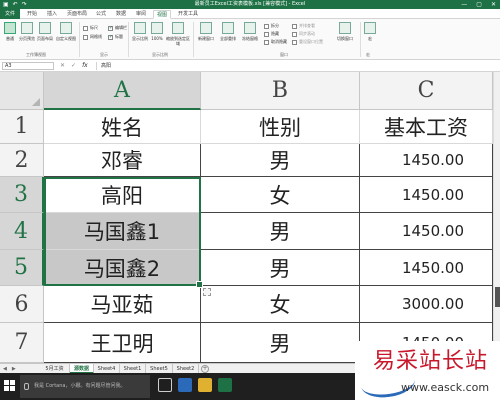  I want to click on formula-bar-checkbox: 编辑栏, so click(117, 28).